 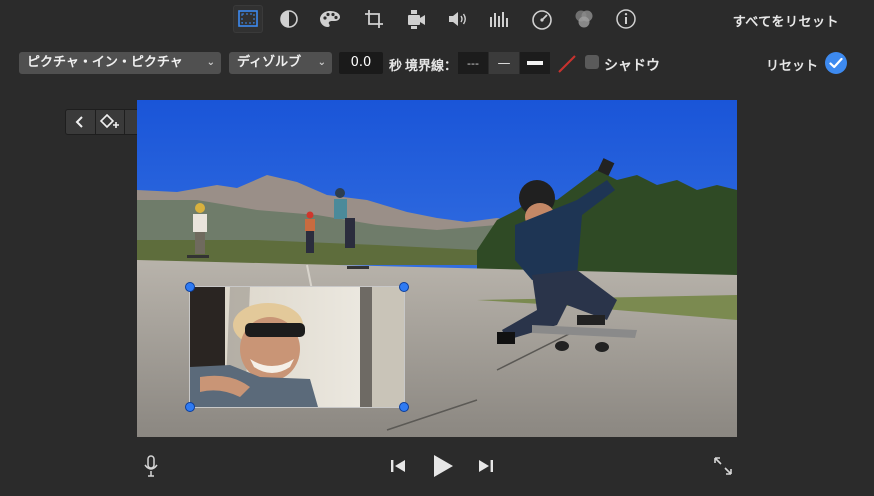 I want to click on picture-in-picture-overlay, so click(x=297, y=347).